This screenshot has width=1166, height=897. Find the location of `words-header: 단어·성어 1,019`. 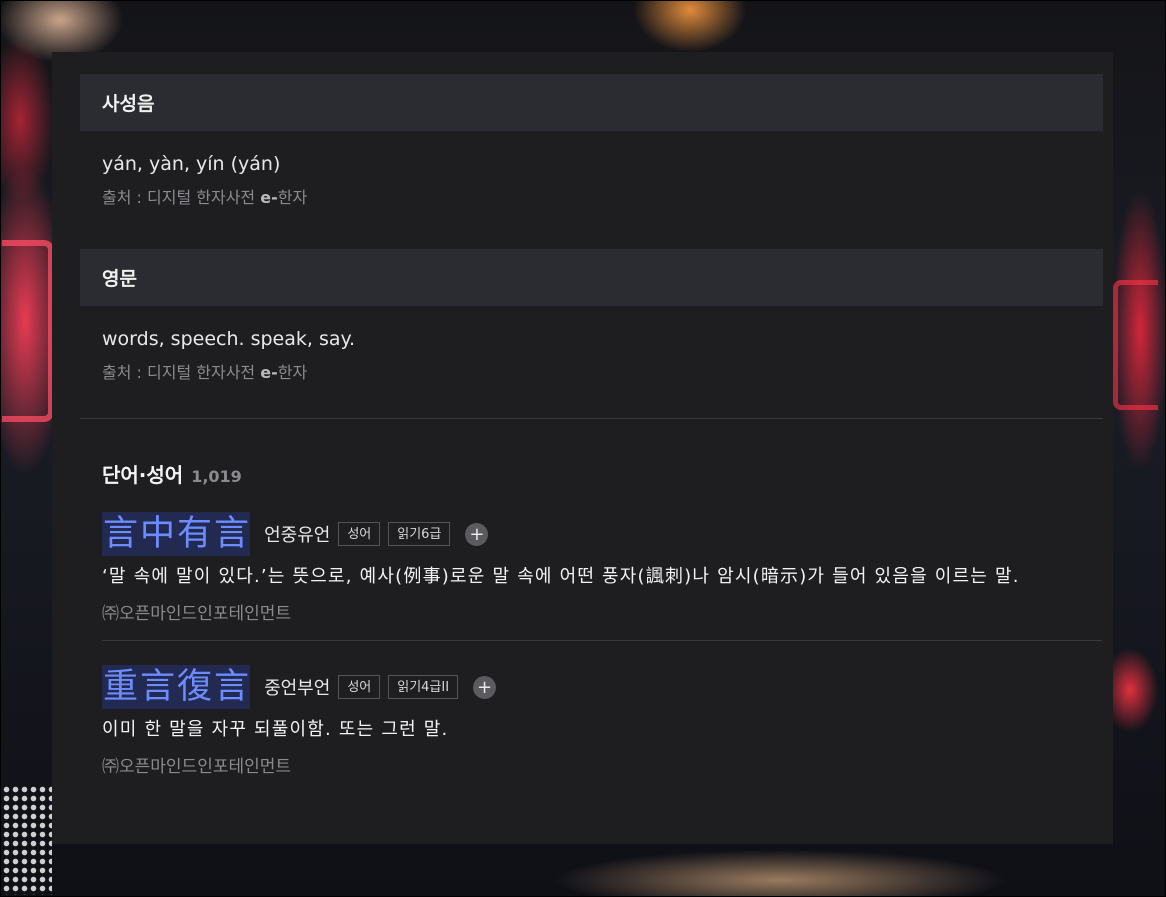

words-header: 단어·성어 1,019 is located at coordinates (591, 473).